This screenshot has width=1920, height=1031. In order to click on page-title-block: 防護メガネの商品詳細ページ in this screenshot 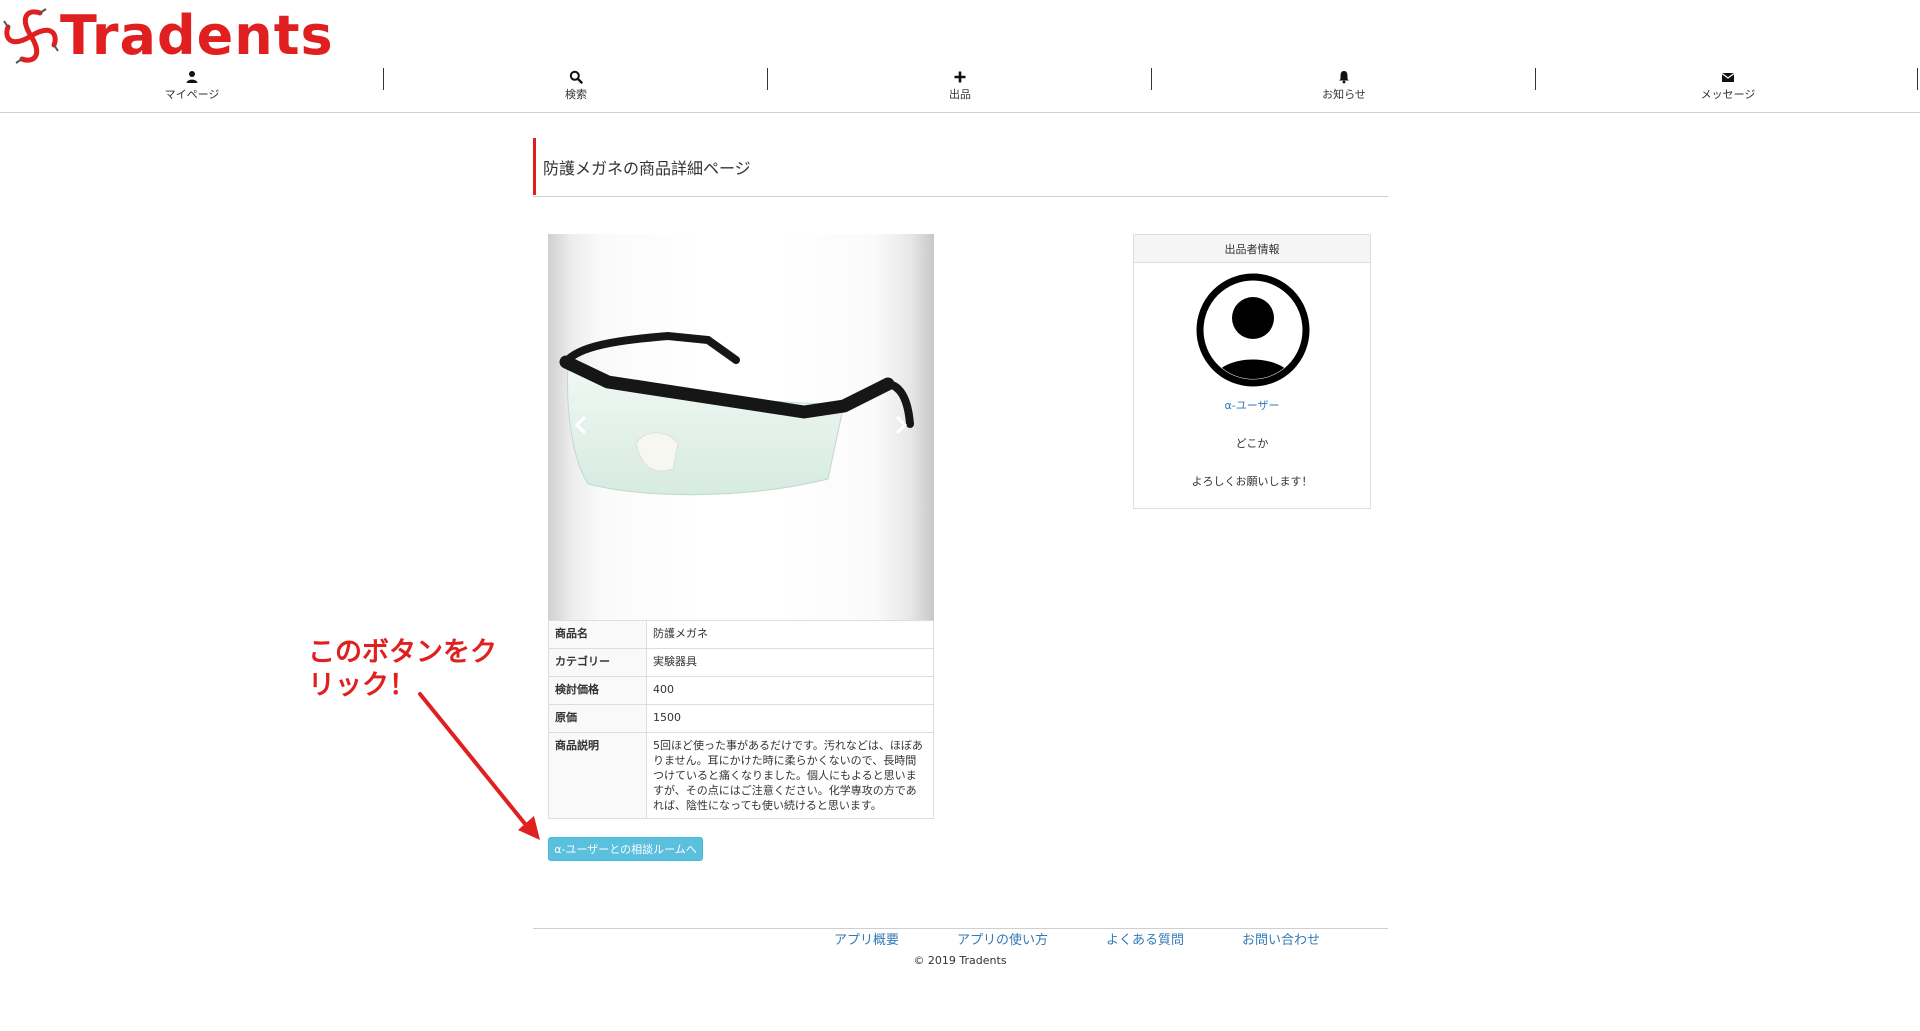, I will do `click(960, 167)`.